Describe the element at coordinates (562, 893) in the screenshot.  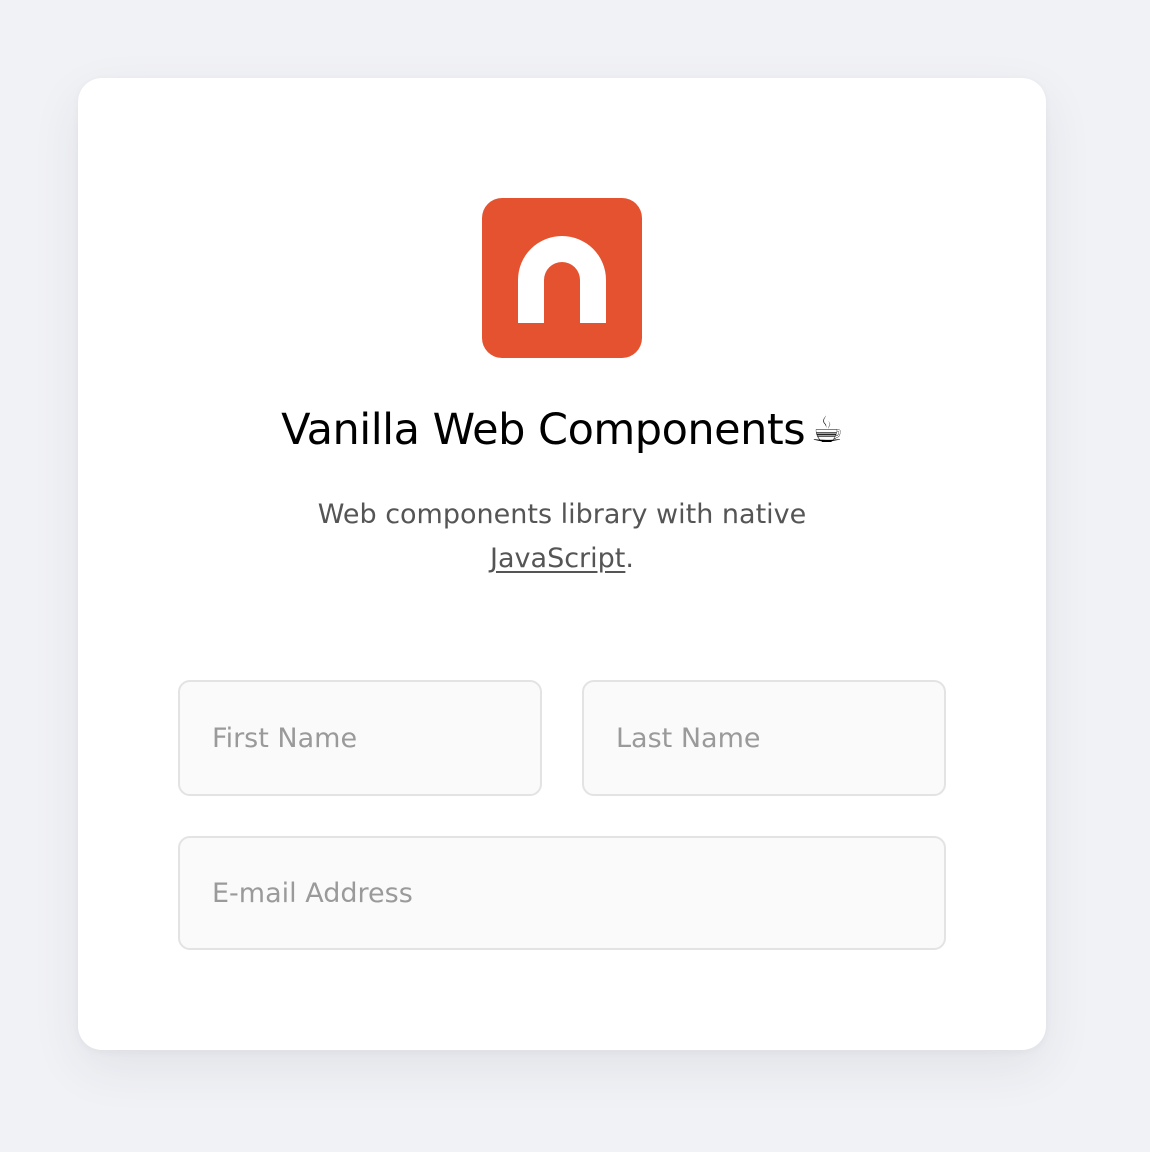
I see `email-input` at that location.